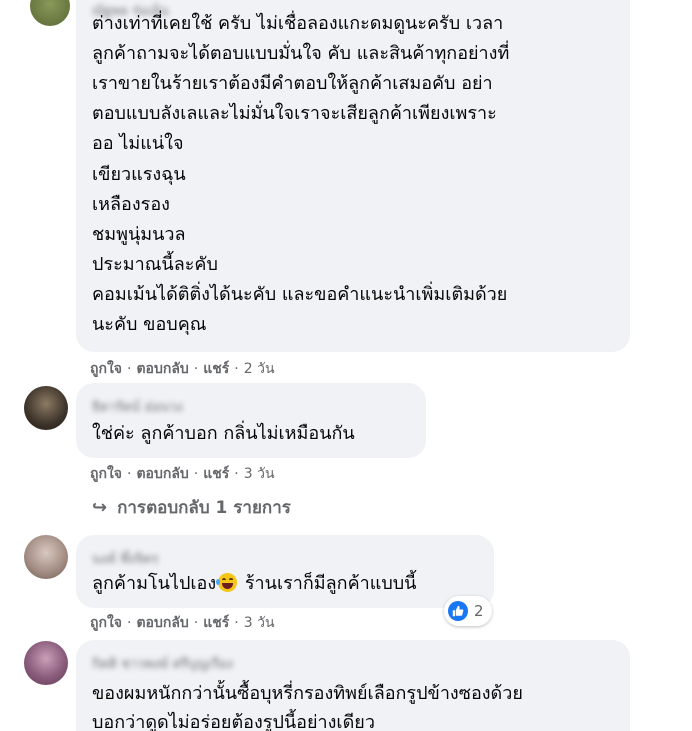 This screenshot has height=731, width=692. I want to click on comment-text-line: ลูกค้ามโนไปเอง ร้านเราก็มีลูกค้าแบบนี้, so click(254, 584).